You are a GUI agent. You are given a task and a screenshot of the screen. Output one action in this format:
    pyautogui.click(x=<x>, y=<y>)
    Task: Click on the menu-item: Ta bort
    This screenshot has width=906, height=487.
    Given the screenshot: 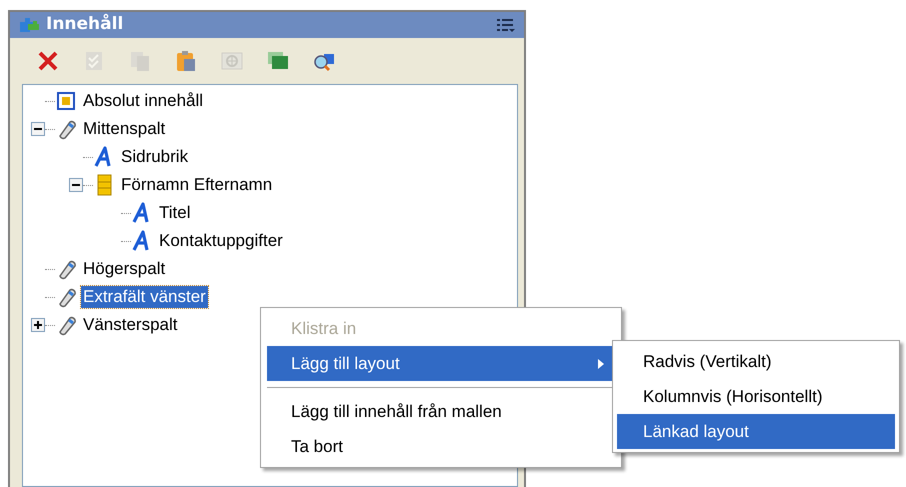 What is the action you would take?
    pyautogui.click(x=441, y=446)
    